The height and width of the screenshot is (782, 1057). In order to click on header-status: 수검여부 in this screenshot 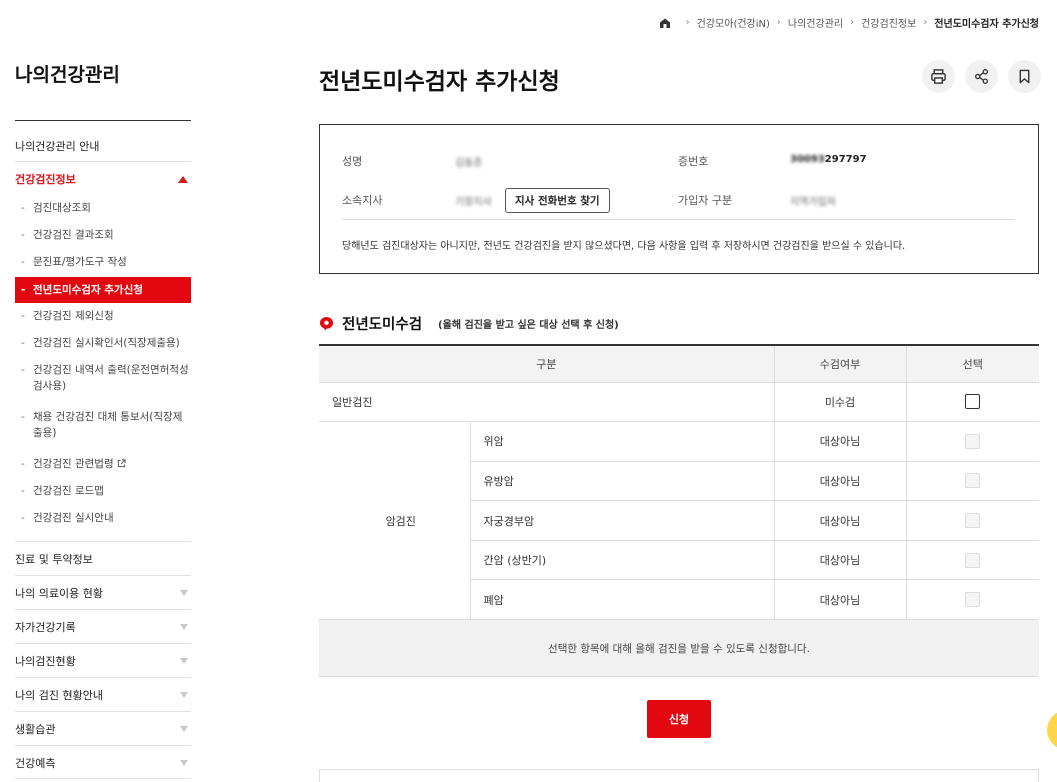, I will do `click(839, 364)`.